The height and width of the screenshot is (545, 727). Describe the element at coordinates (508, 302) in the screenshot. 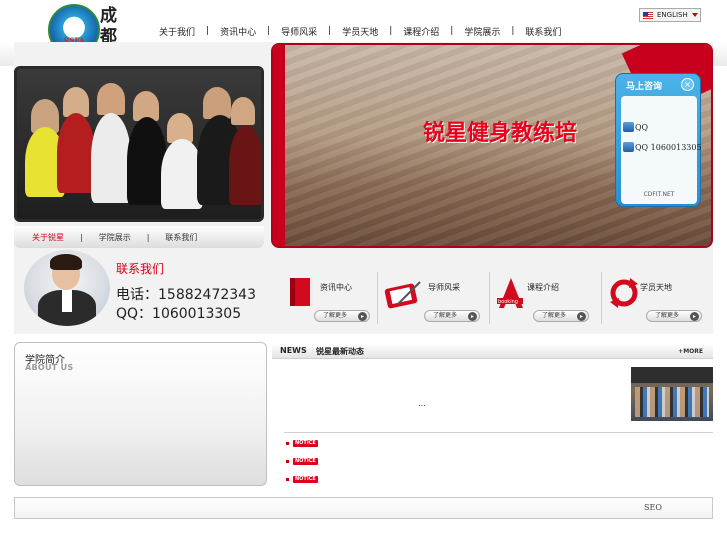

I see `svg-text: booking` at that location.